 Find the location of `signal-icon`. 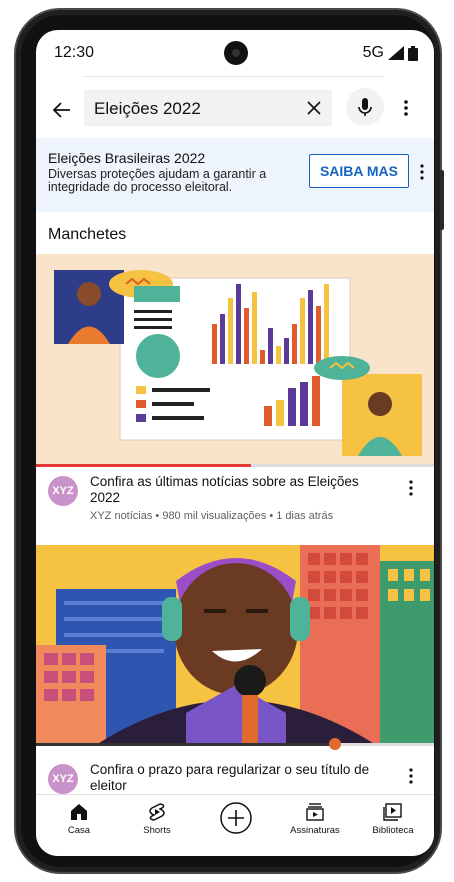

signal-icon is located at coordinates (396, 53).